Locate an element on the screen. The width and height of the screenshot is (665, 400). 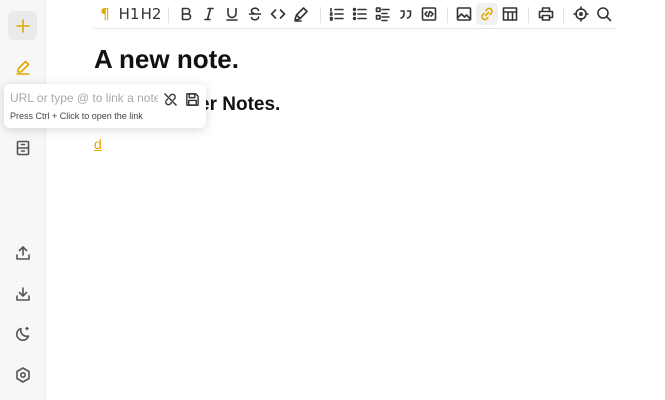
theme-toggle-button is located at coordinates (22, 333).